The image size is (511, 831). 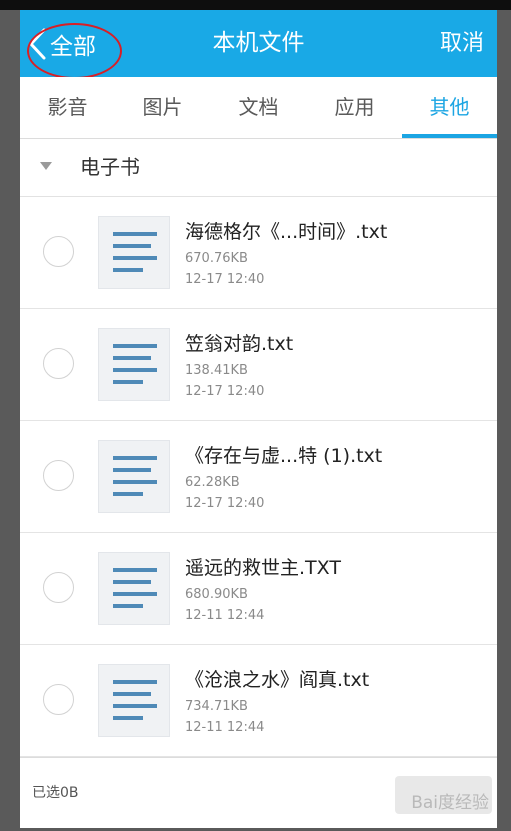 I want to click on file-size: 138.41KB, so click(x=216, y=370).